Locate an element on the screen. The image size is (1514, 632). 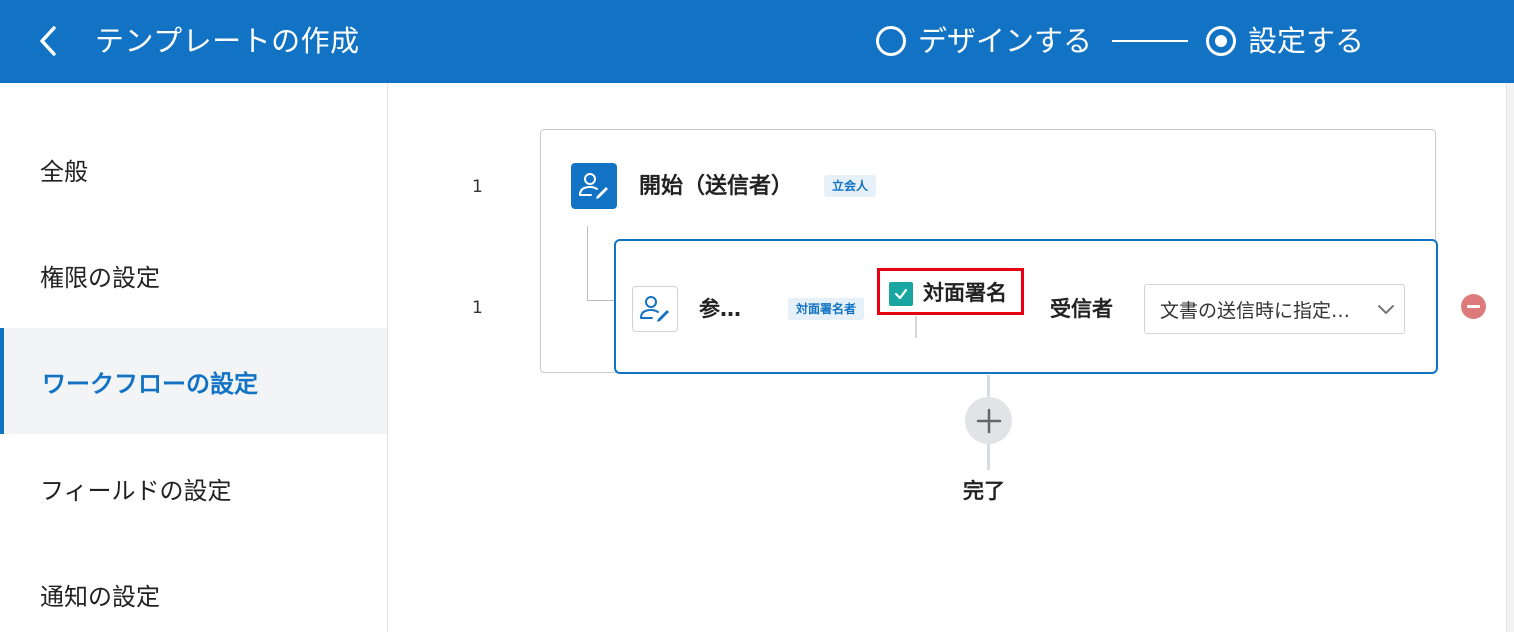
sidebar-item-workflow: ワークフローの設定 is located at coordinates (193, 381).